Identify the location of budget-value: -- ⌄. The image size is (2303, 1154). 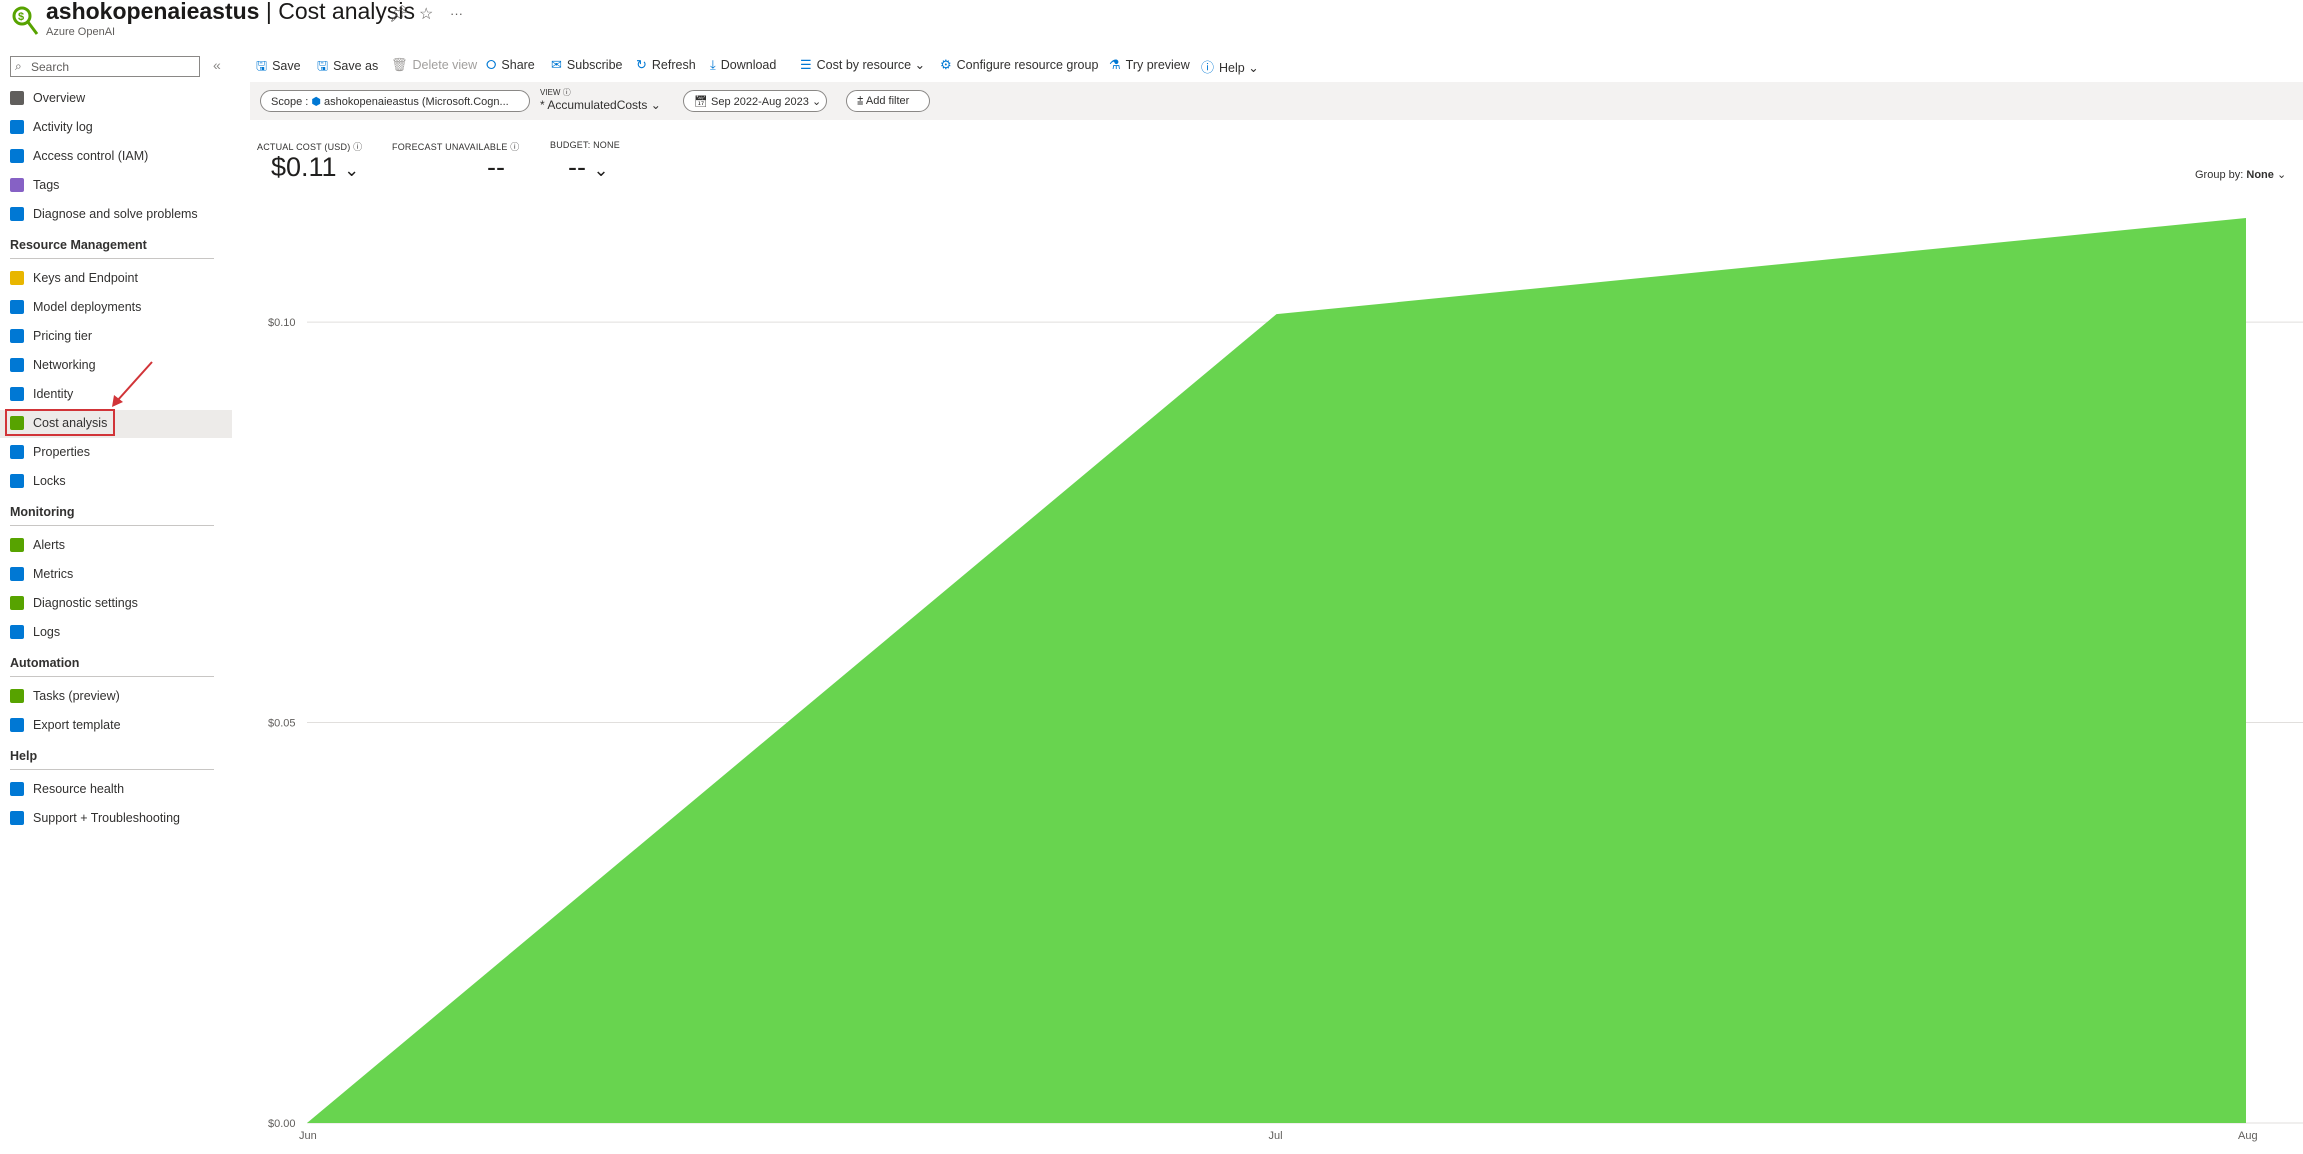
(588, 167).